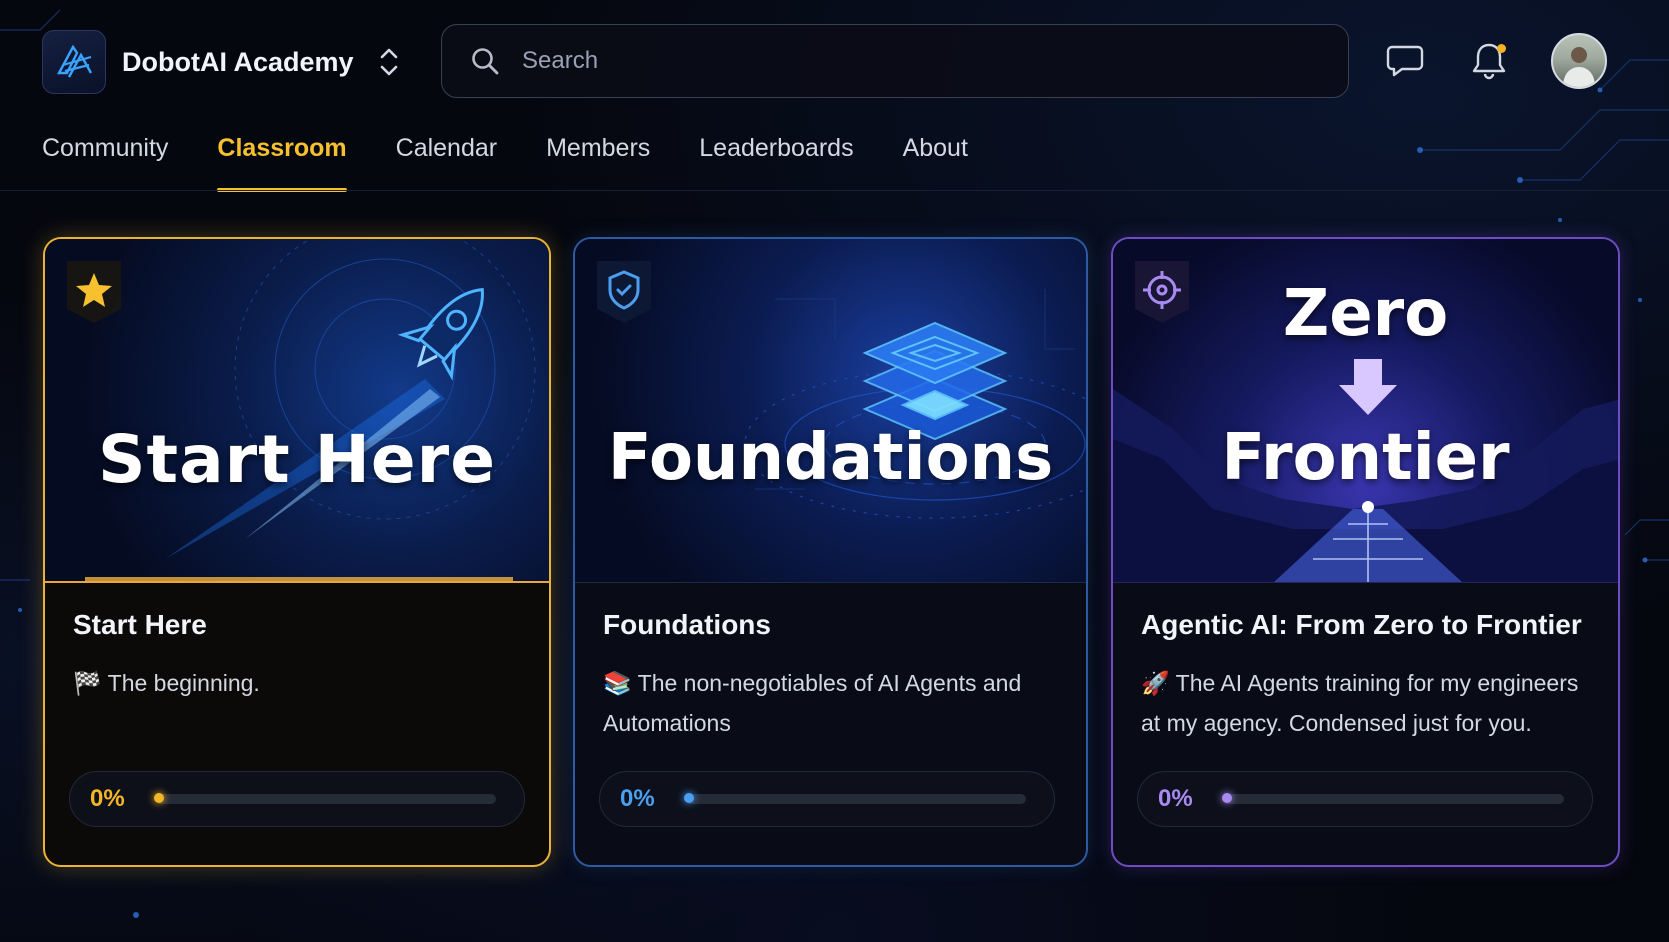  What do you see at coordinates (935, 61) in the screenshot?
I see `search-input` at bounding box center [935, 61].